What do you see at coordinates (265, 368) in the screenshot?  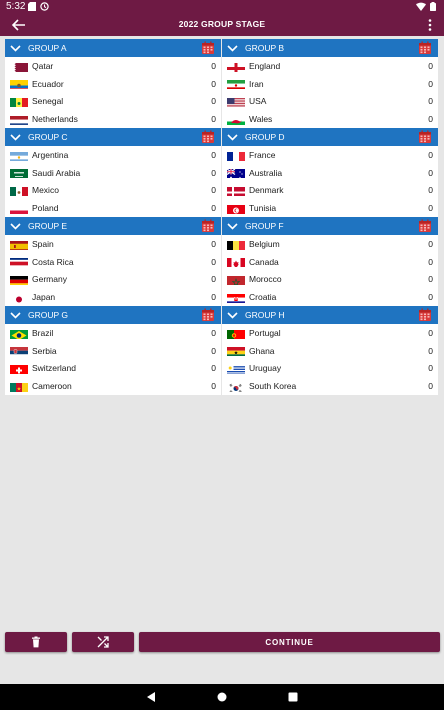 I see `team-name: Uruguay` at bounding box center [265, 368].